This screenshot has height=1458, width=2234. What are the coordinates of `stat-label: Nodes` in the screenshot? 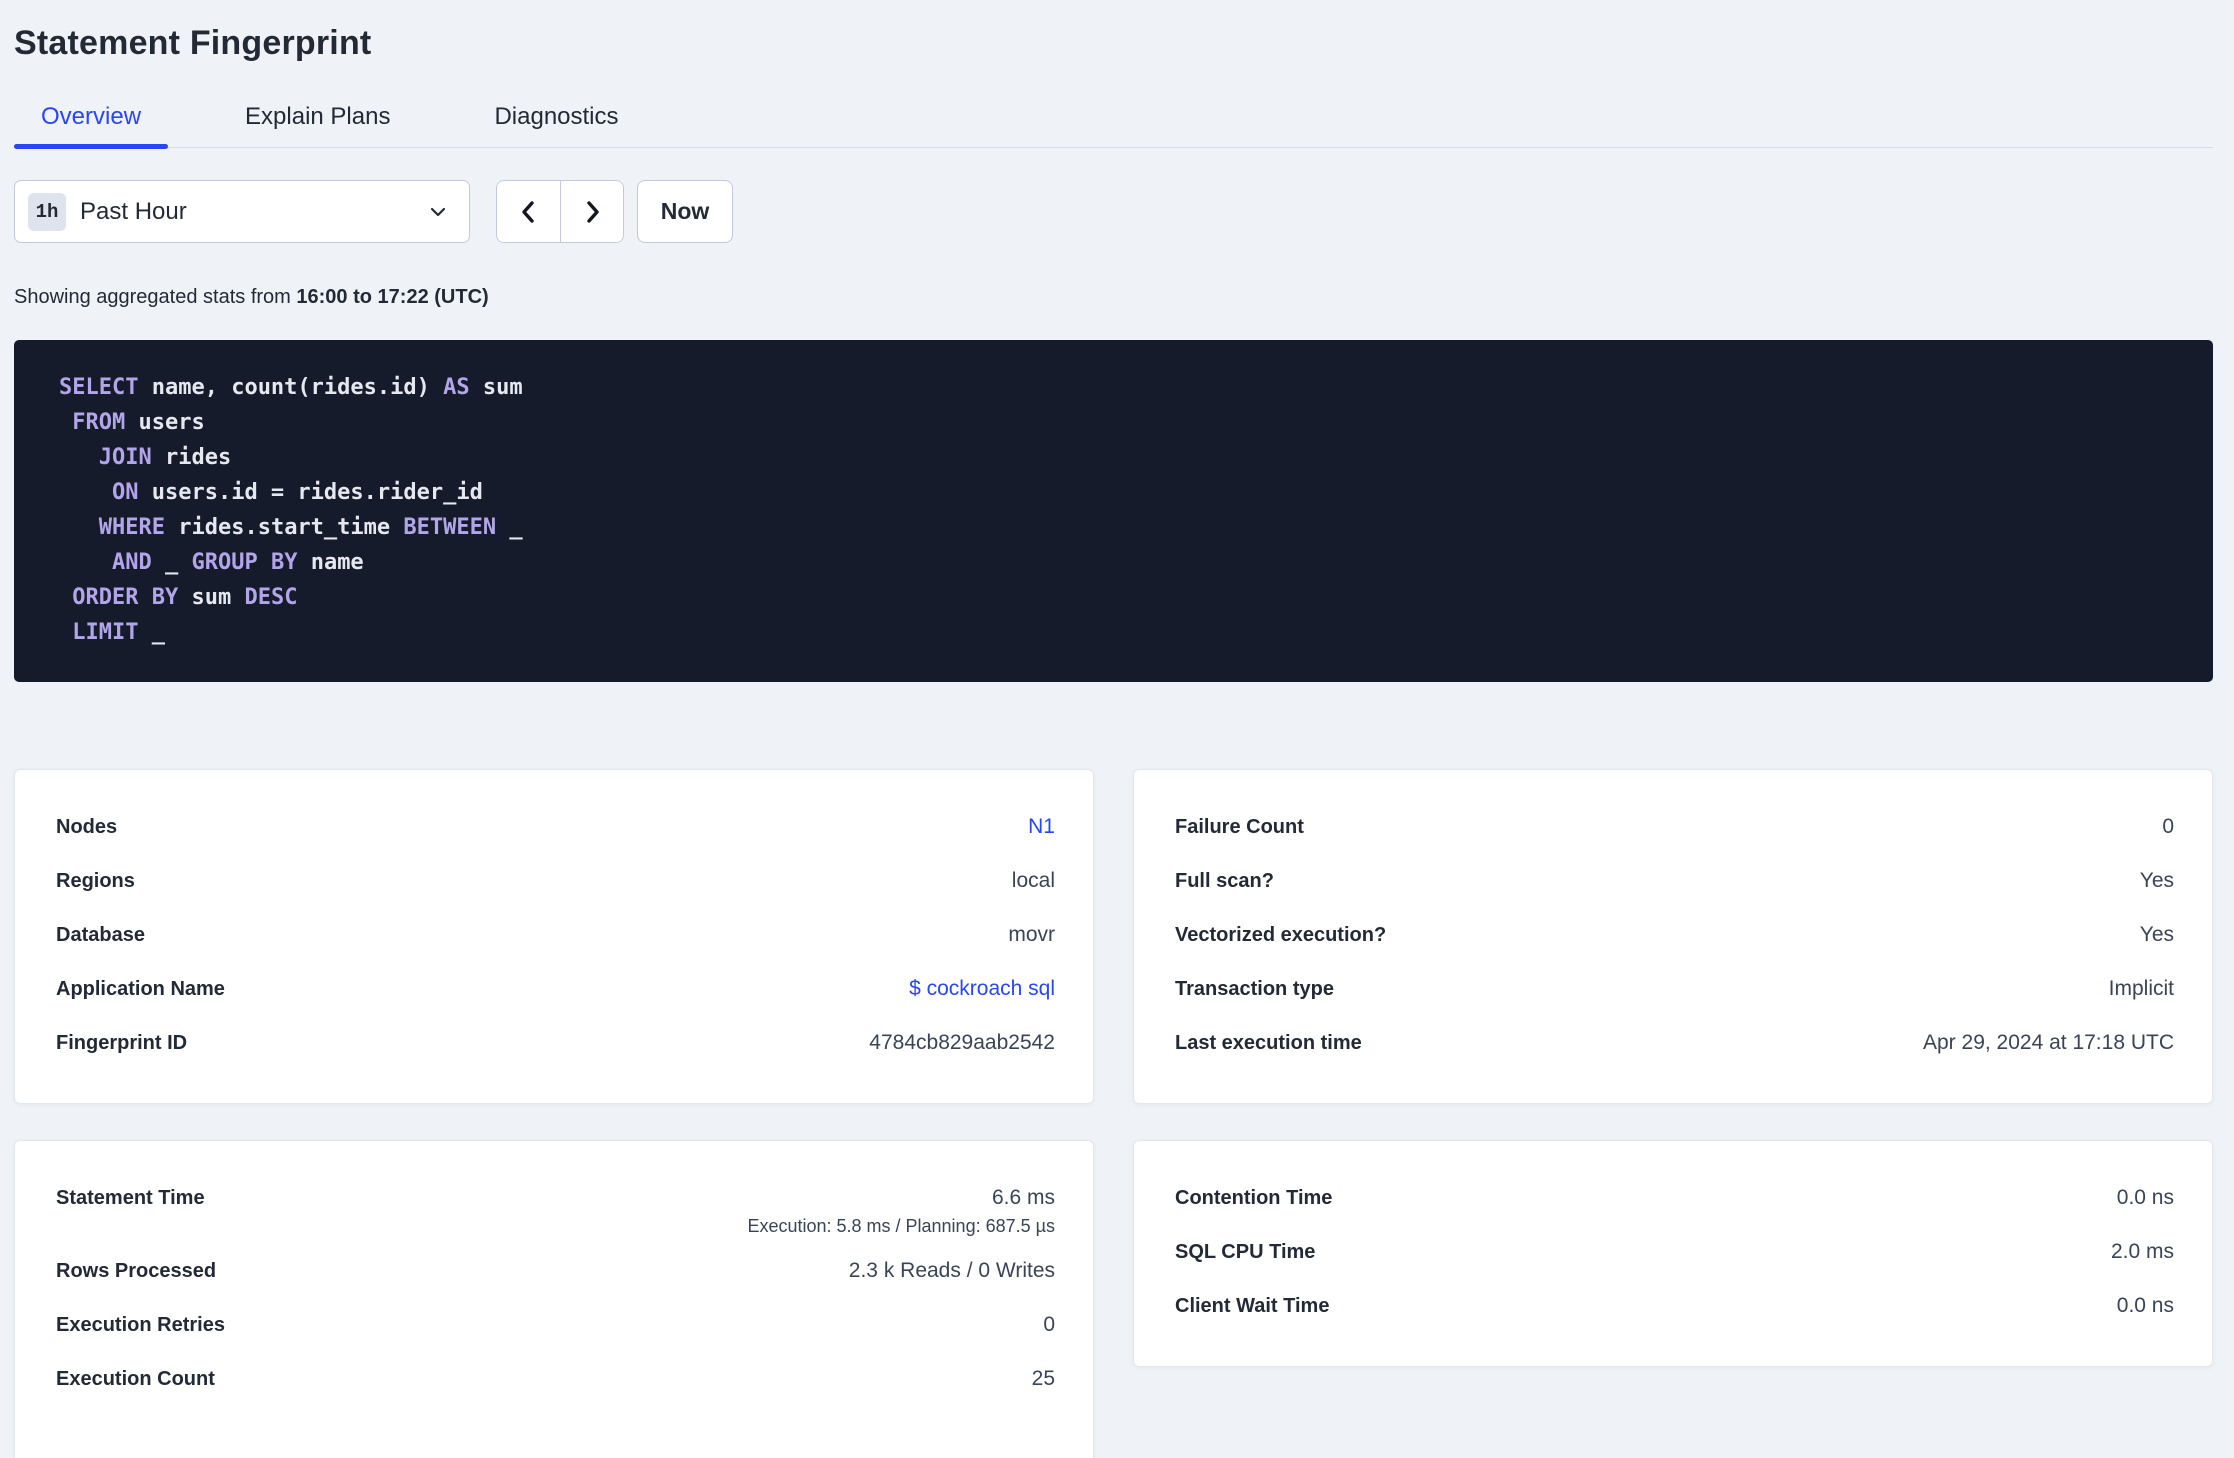 It's located at (87, 827).